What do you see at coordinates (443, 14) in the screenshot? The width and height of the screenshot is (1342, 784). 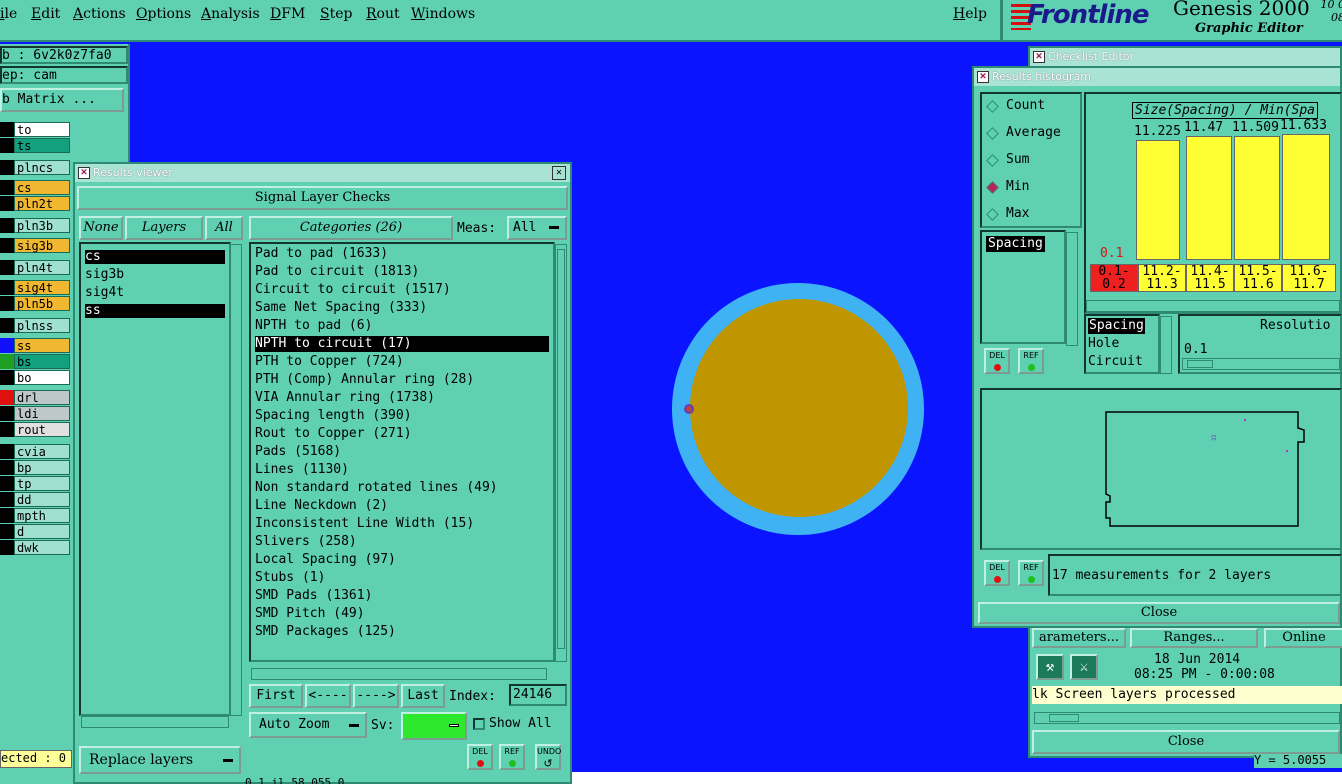 I see `menu-windows: Windows` at bounding box center [443, 14].